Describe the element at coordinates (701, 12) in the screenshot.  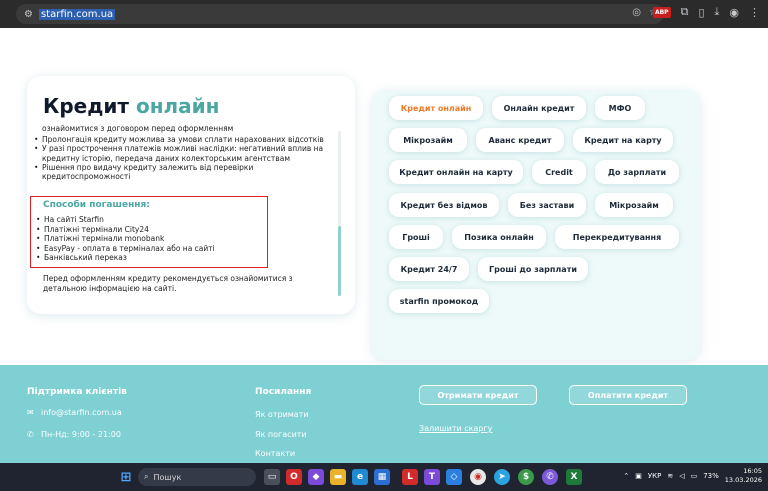
I see `sidebar-icon: ▯` at that location.